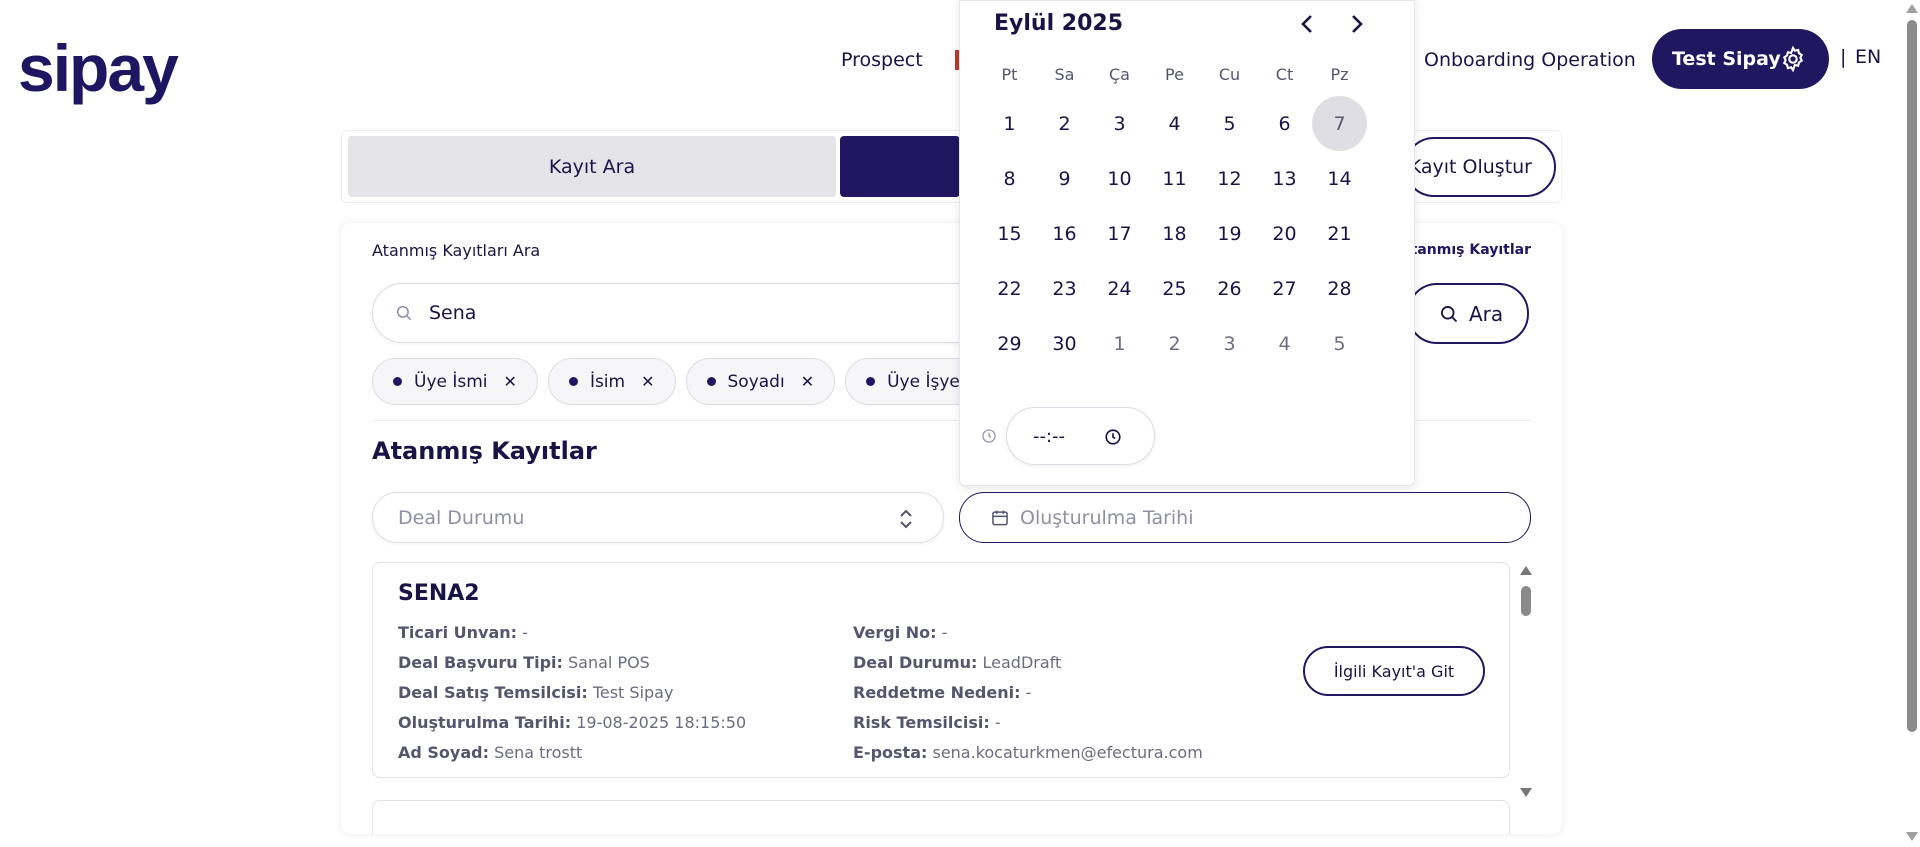 The image size is (1920, 847). I want to click on calendar-day: 9, so click(1064, 178).